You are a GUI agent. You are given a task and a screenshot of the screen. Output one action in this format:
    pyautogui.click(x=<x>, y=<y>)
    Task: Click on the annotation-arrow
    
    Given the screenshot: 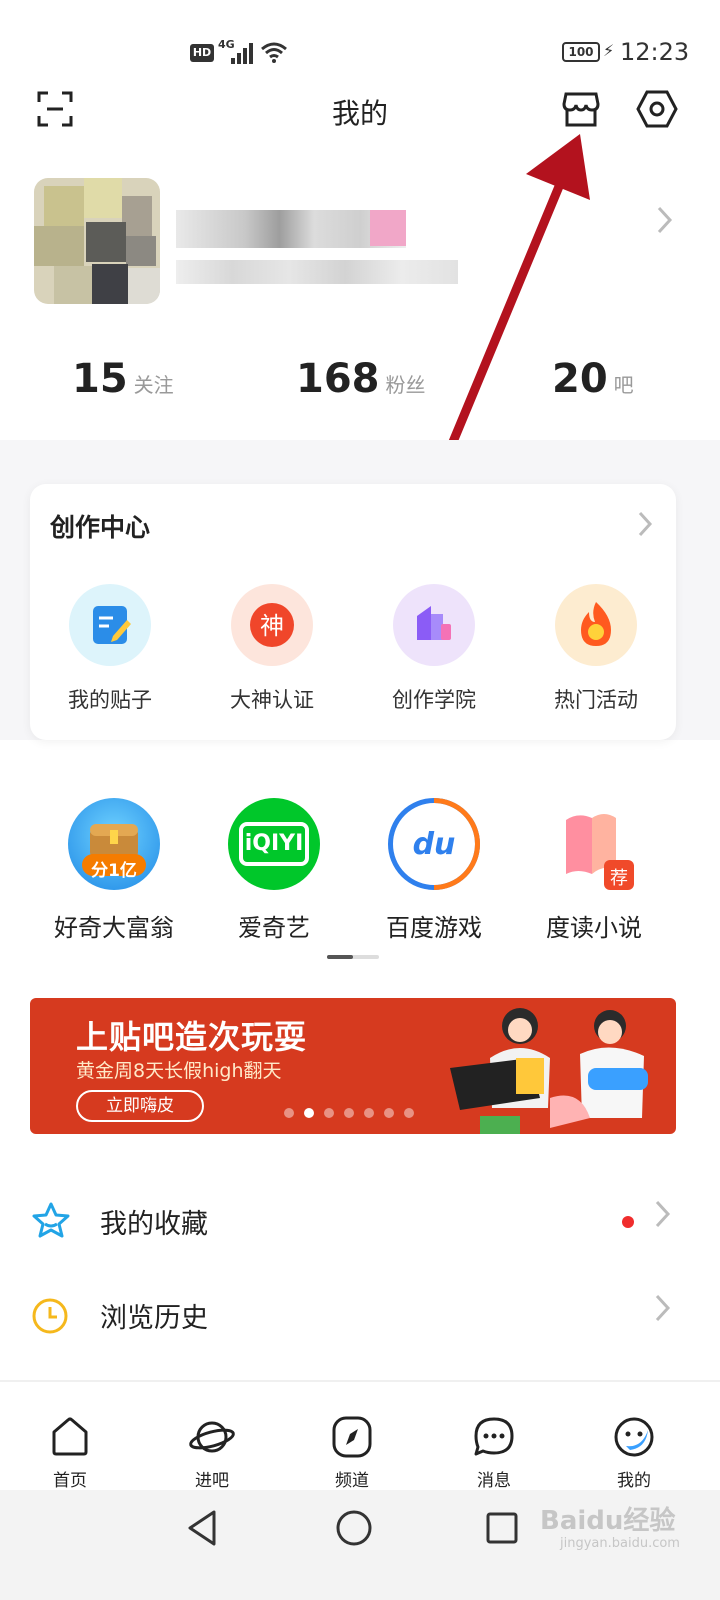 What is the action you would take?
    pyautogui.click(x=511, y=308)
    